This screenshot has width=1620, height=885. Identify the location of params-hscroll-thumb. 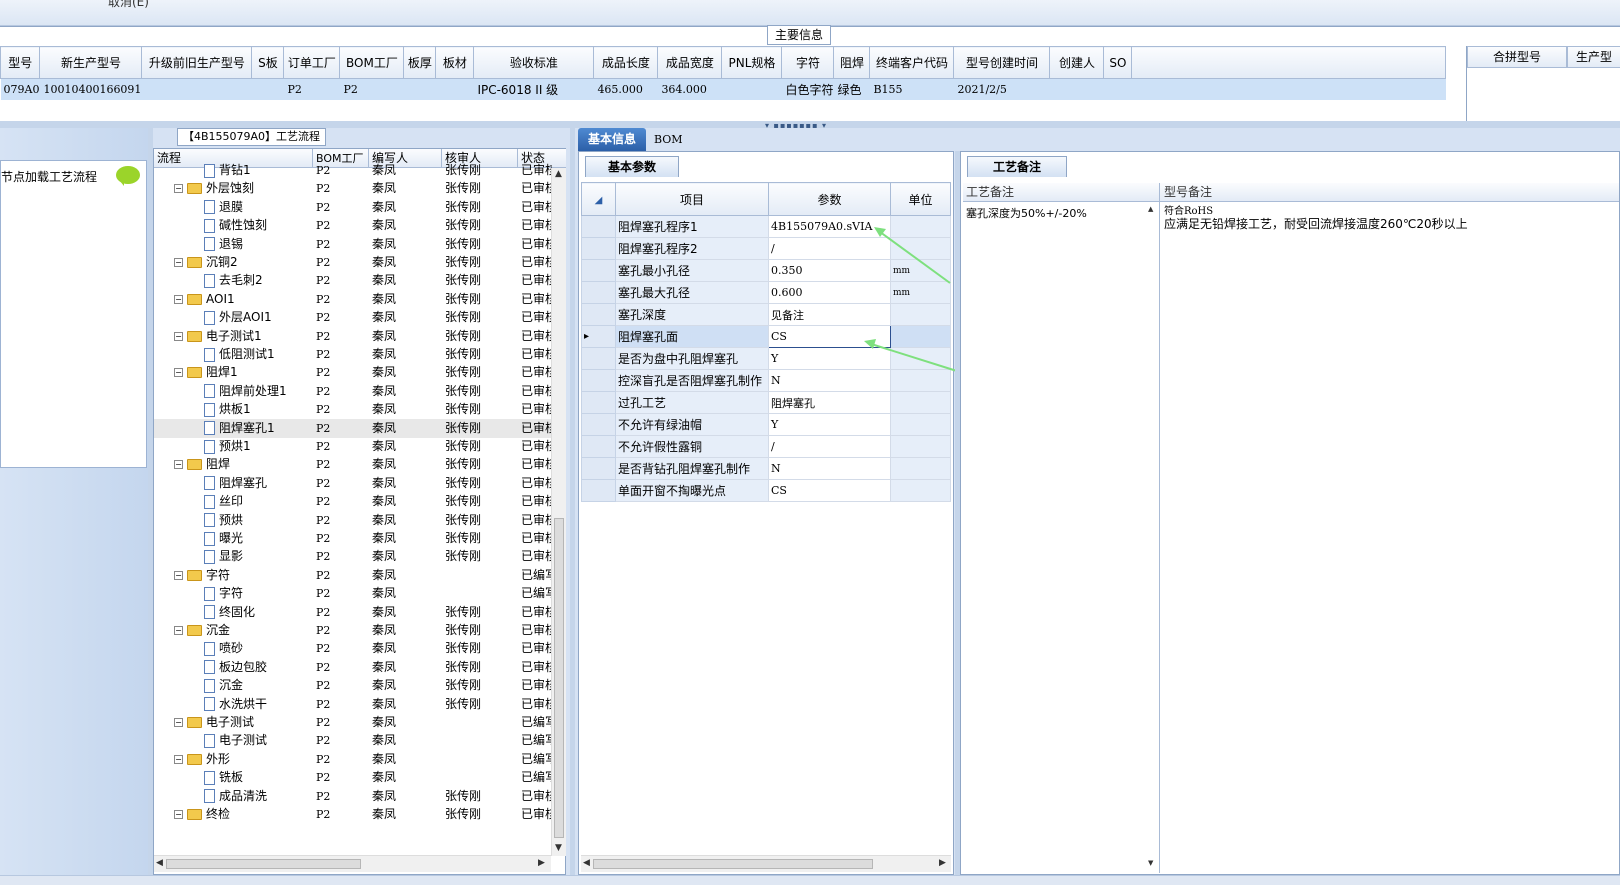
(733, 864).